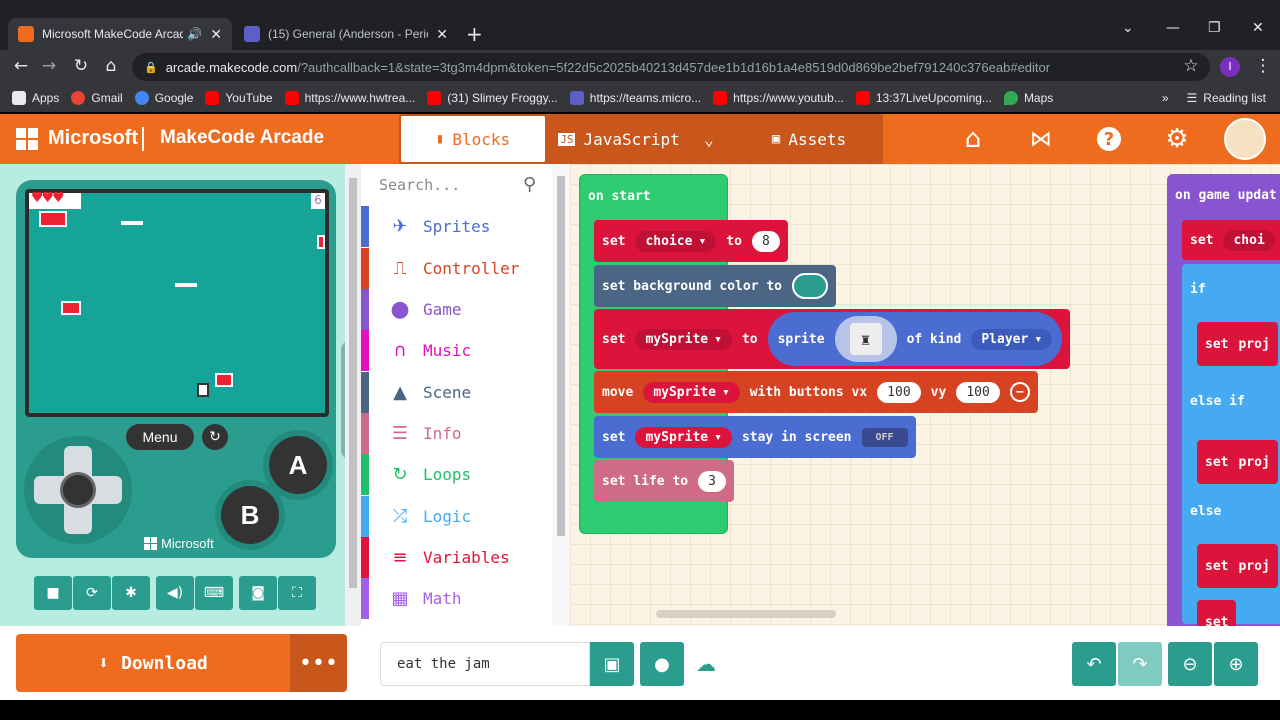 Image resolution: width=1280 pixels, height=720 pixels. Describe the element at coordinates (1019, 392) in the screenshot. I see `minus-icon: −` at that location.